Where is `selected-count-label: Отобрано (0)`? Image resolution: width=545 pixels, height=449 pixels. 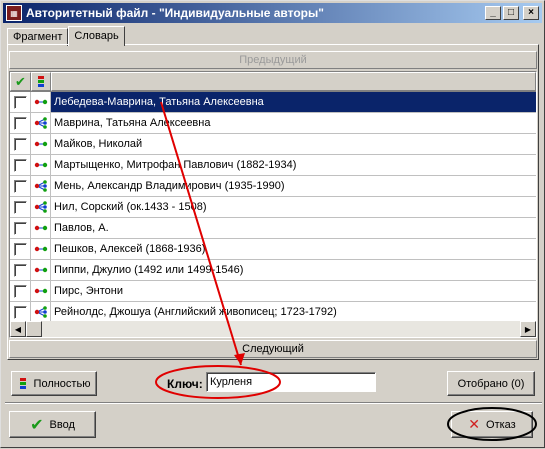
selected-count-label: Отобрано (0) is located at coordinates (491, 383).